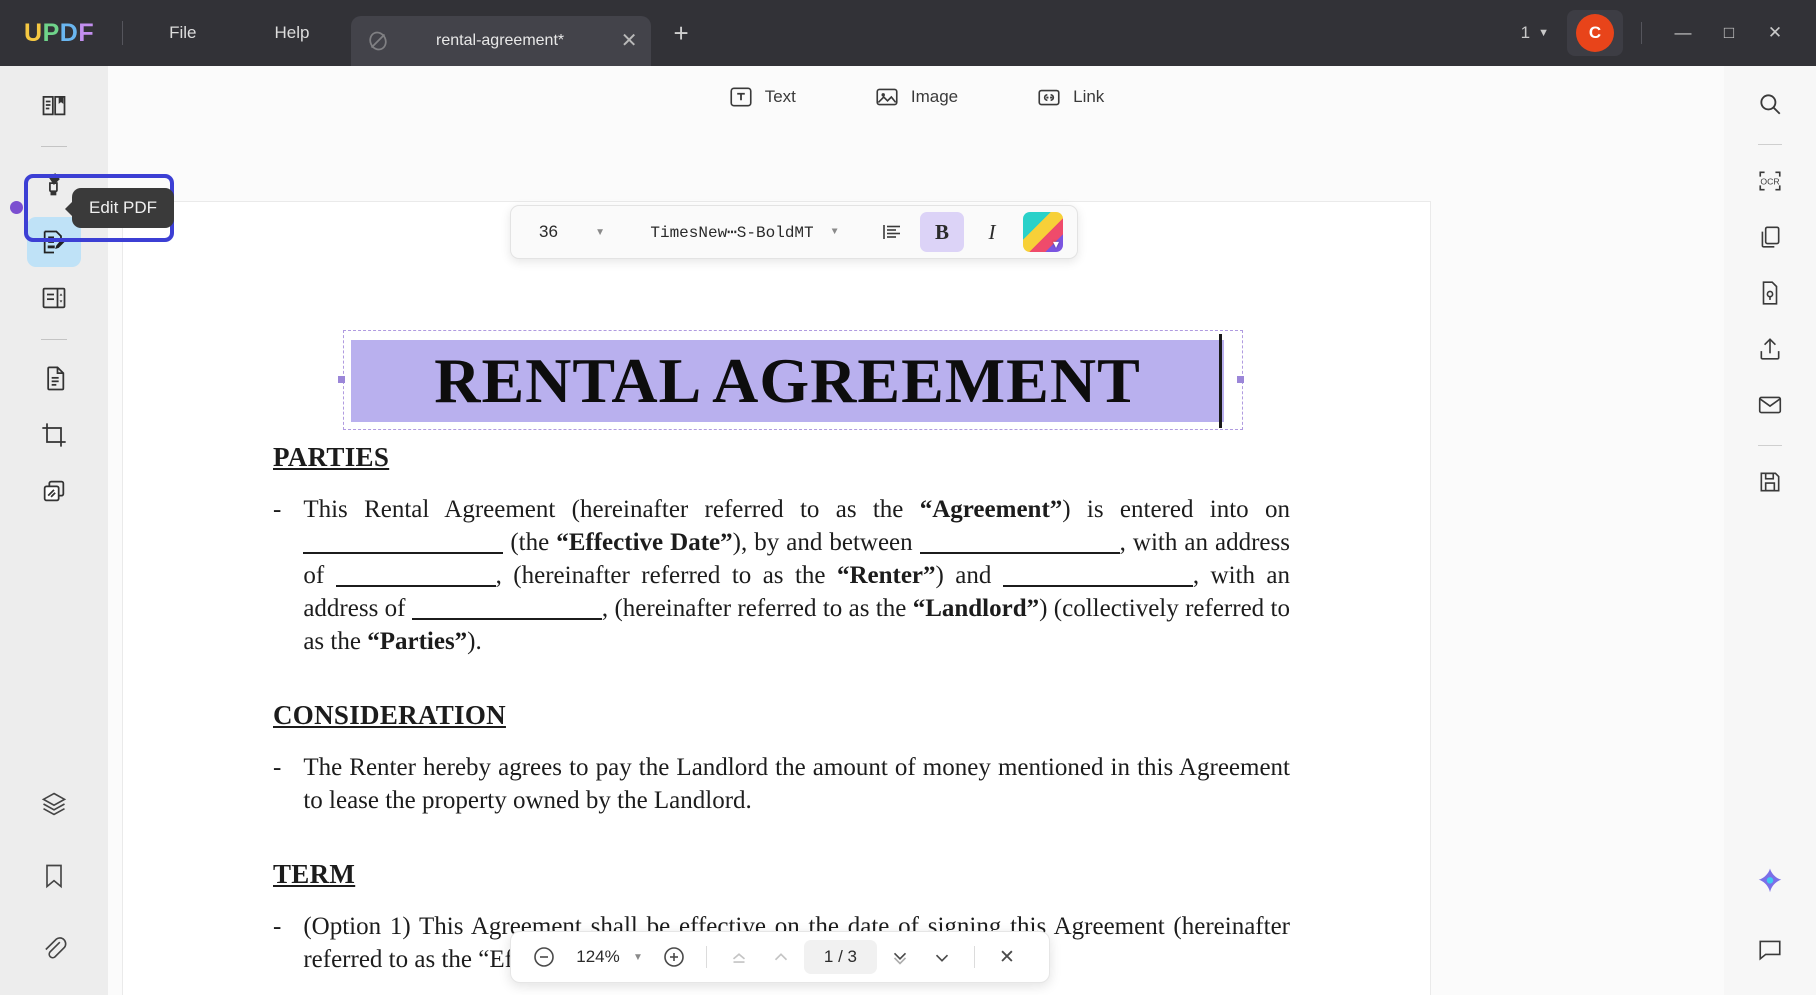 The height and width of the screenshot is (995, 1816). What do you see at coordinates (54, 298) in the screenshot?
I see `sidebar-item-page-tools` at bounding box center [54, 298].